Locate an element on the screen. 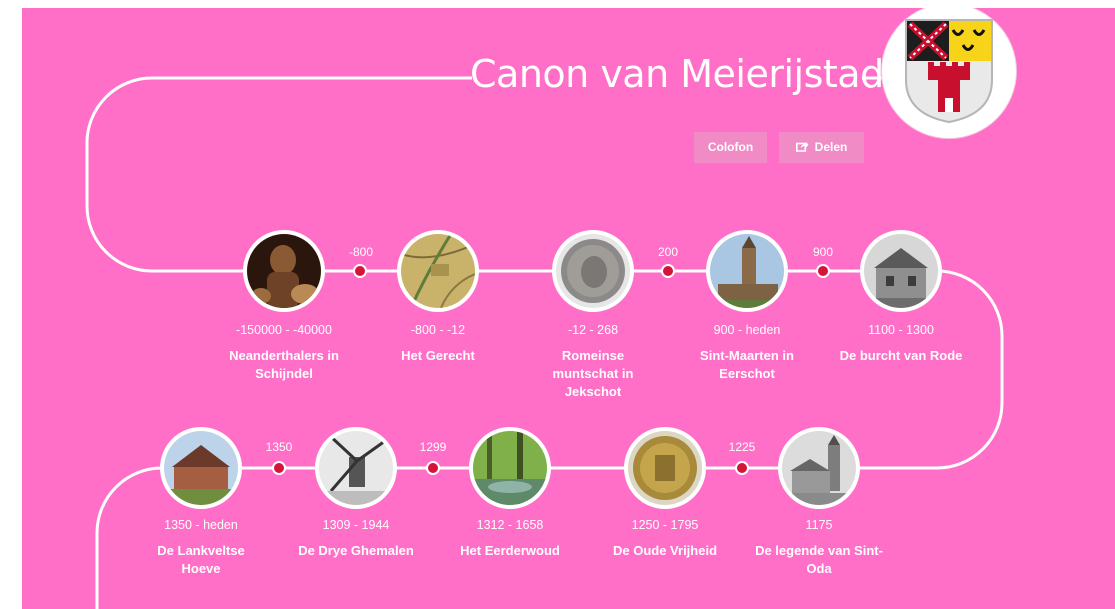  item-date: 900 - heden is located at coordinates (747, 330).